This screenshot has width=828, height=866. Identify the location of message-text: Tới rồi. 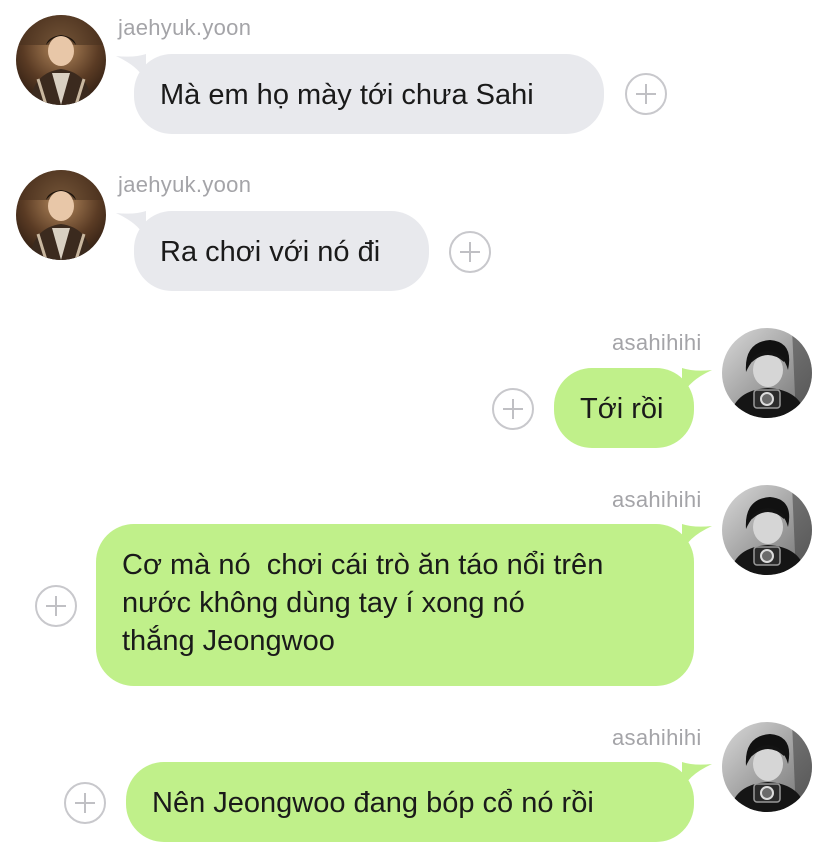
(622, 409).